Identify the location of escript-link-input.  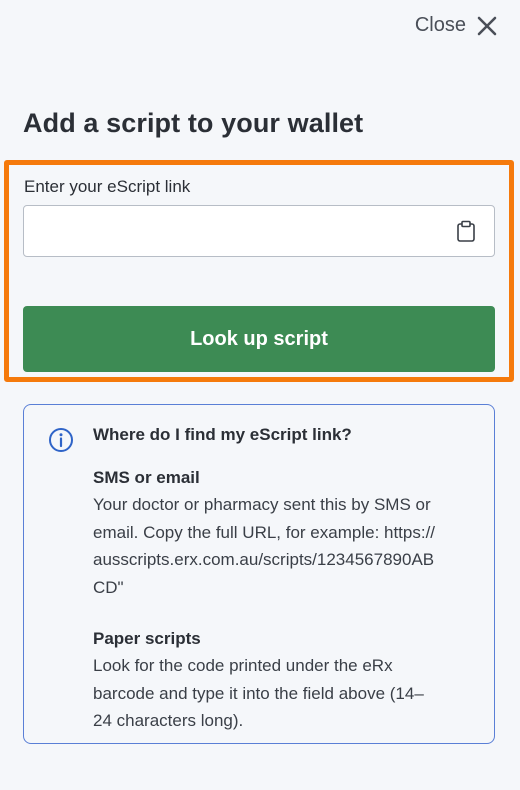
(246, 230).